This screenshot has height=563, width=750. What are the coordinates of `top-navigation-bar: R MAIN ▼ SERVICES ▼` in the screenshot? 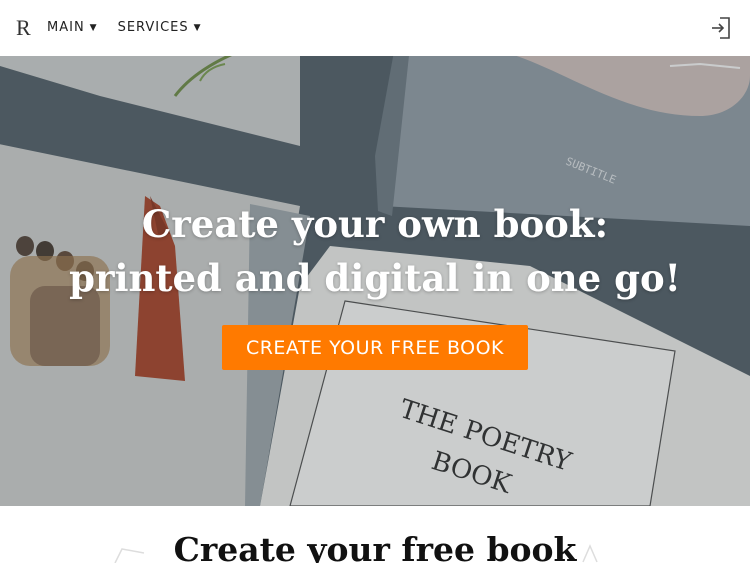 It's located at (375, 28).